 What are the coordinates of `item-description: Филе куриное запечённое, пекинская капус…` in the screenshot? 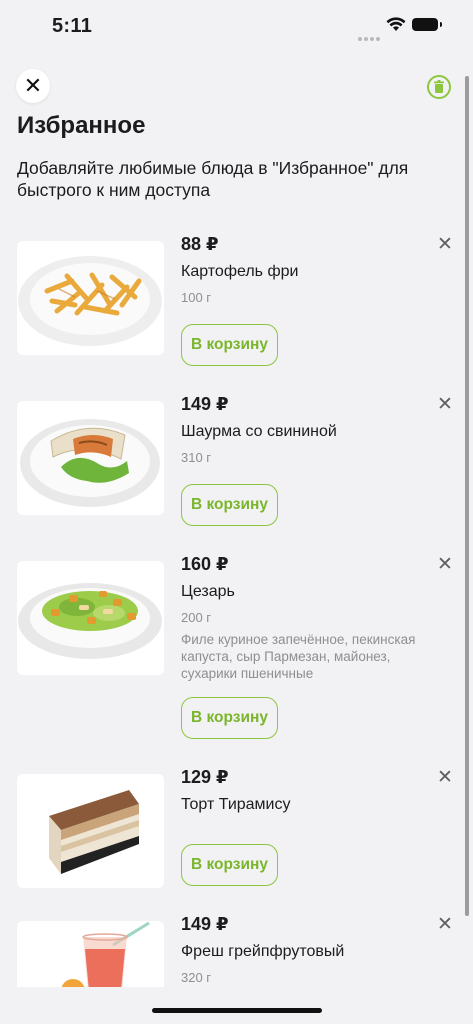 It's located at (298, 656).